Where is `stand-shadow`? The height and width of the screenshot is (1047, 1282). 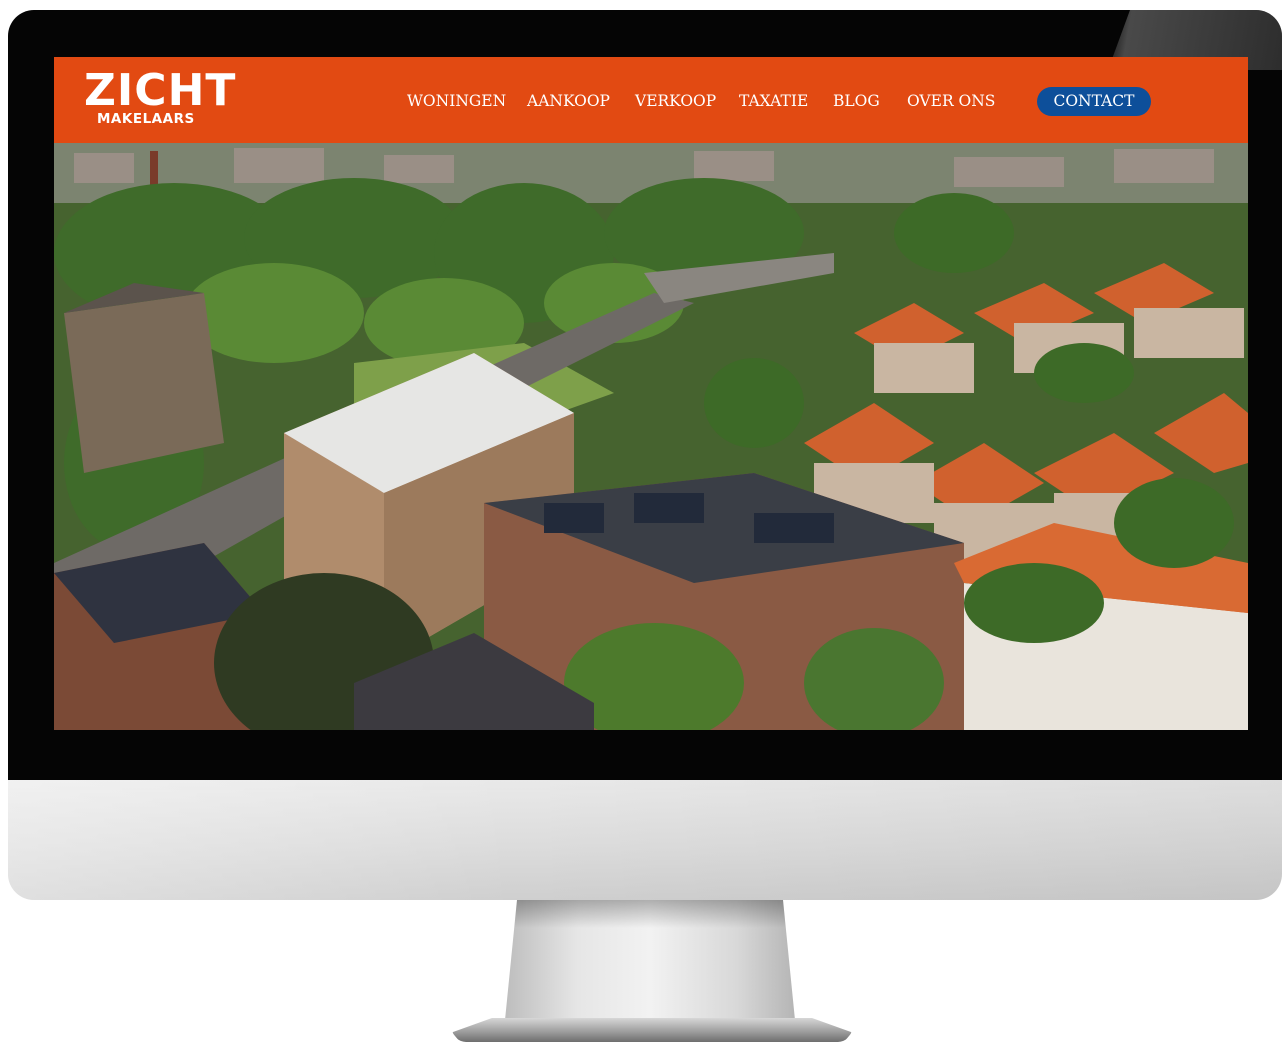
stand-shadow is located at coordinates (650, 914).